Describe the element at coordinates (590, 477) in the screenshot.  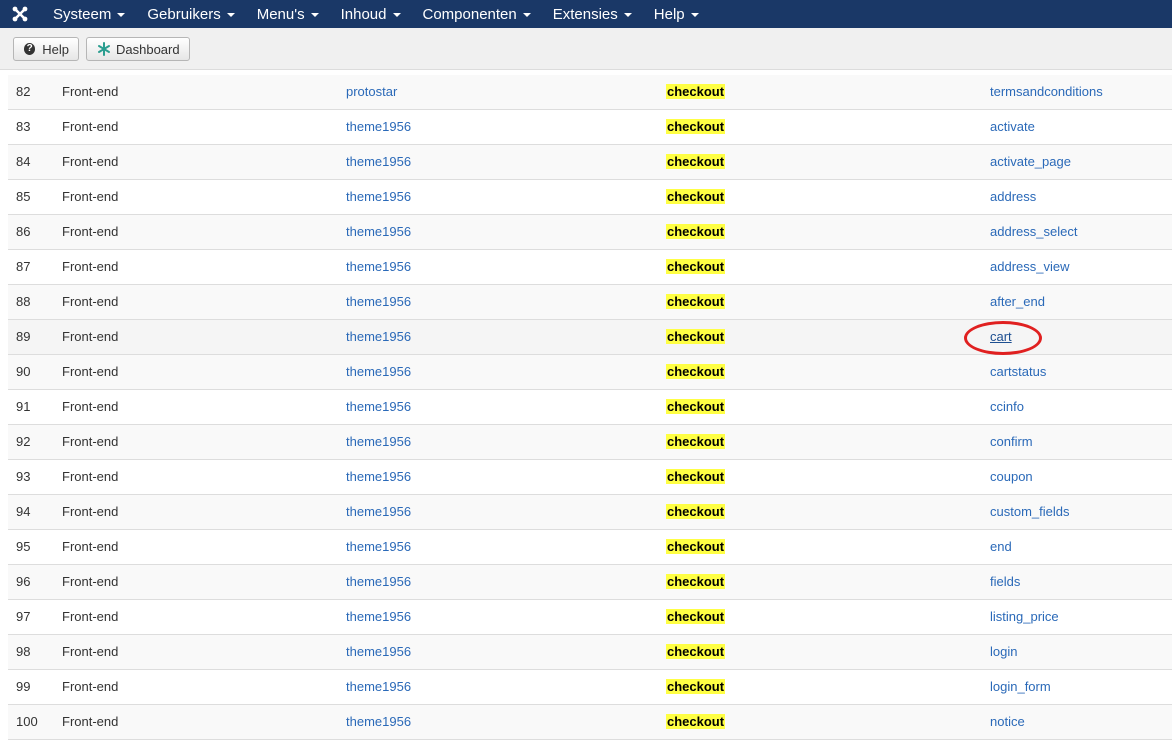
I see `table-row: 93 Front-end theme1956 checkout coupon` at that location.